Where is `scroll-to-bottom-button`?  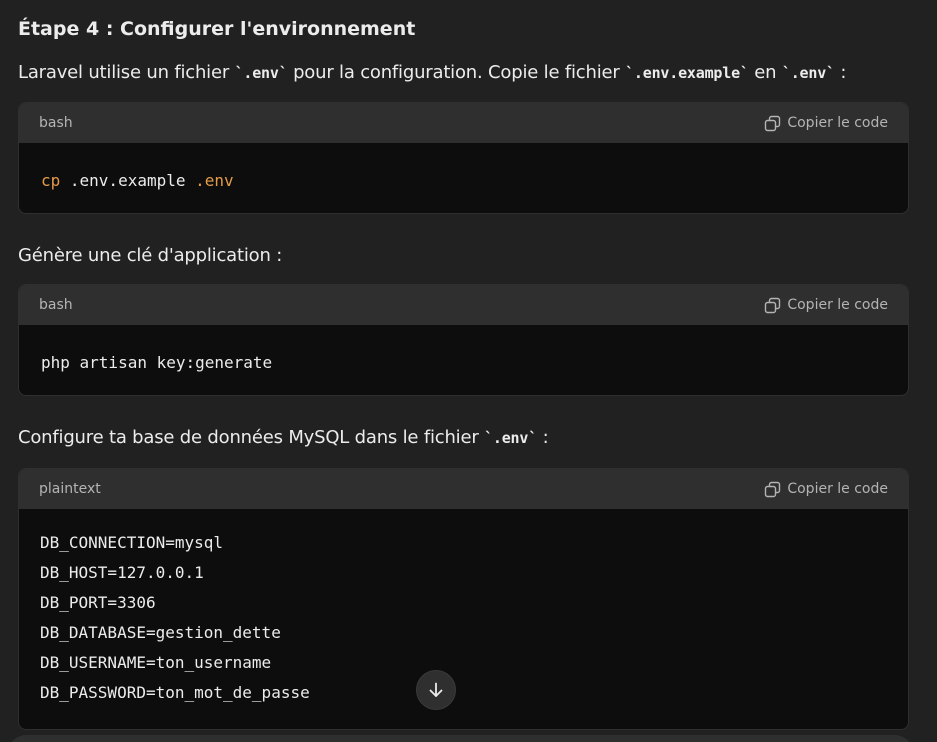
scroll-to-bottom-button is located at coordinates (436, 690).